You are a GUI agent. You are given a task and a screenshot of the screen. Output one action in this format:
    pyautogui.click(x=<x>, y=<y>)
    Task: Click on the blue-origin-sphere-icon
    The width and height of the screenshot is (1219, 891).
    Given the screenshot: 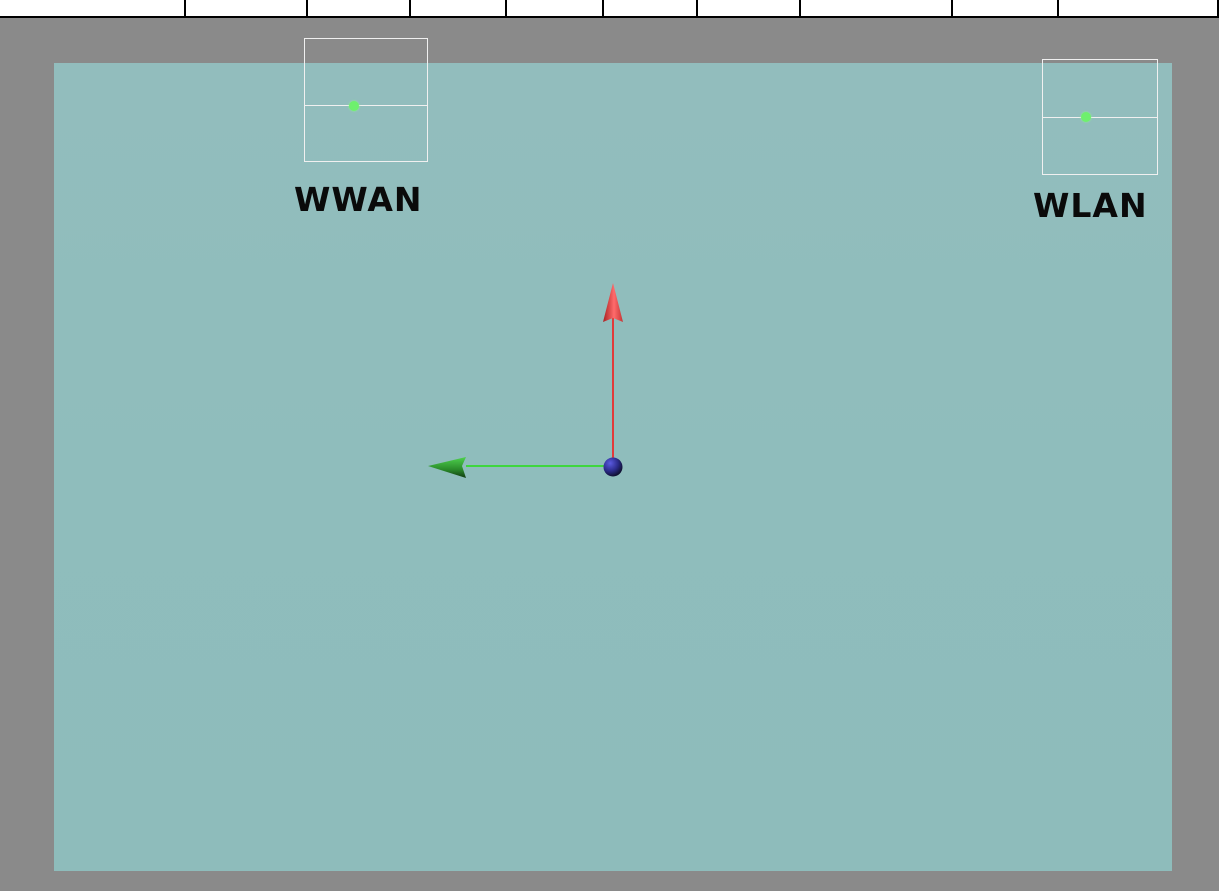 What is the action you would take?
    pyautogui.click(x=613, y=467)
    